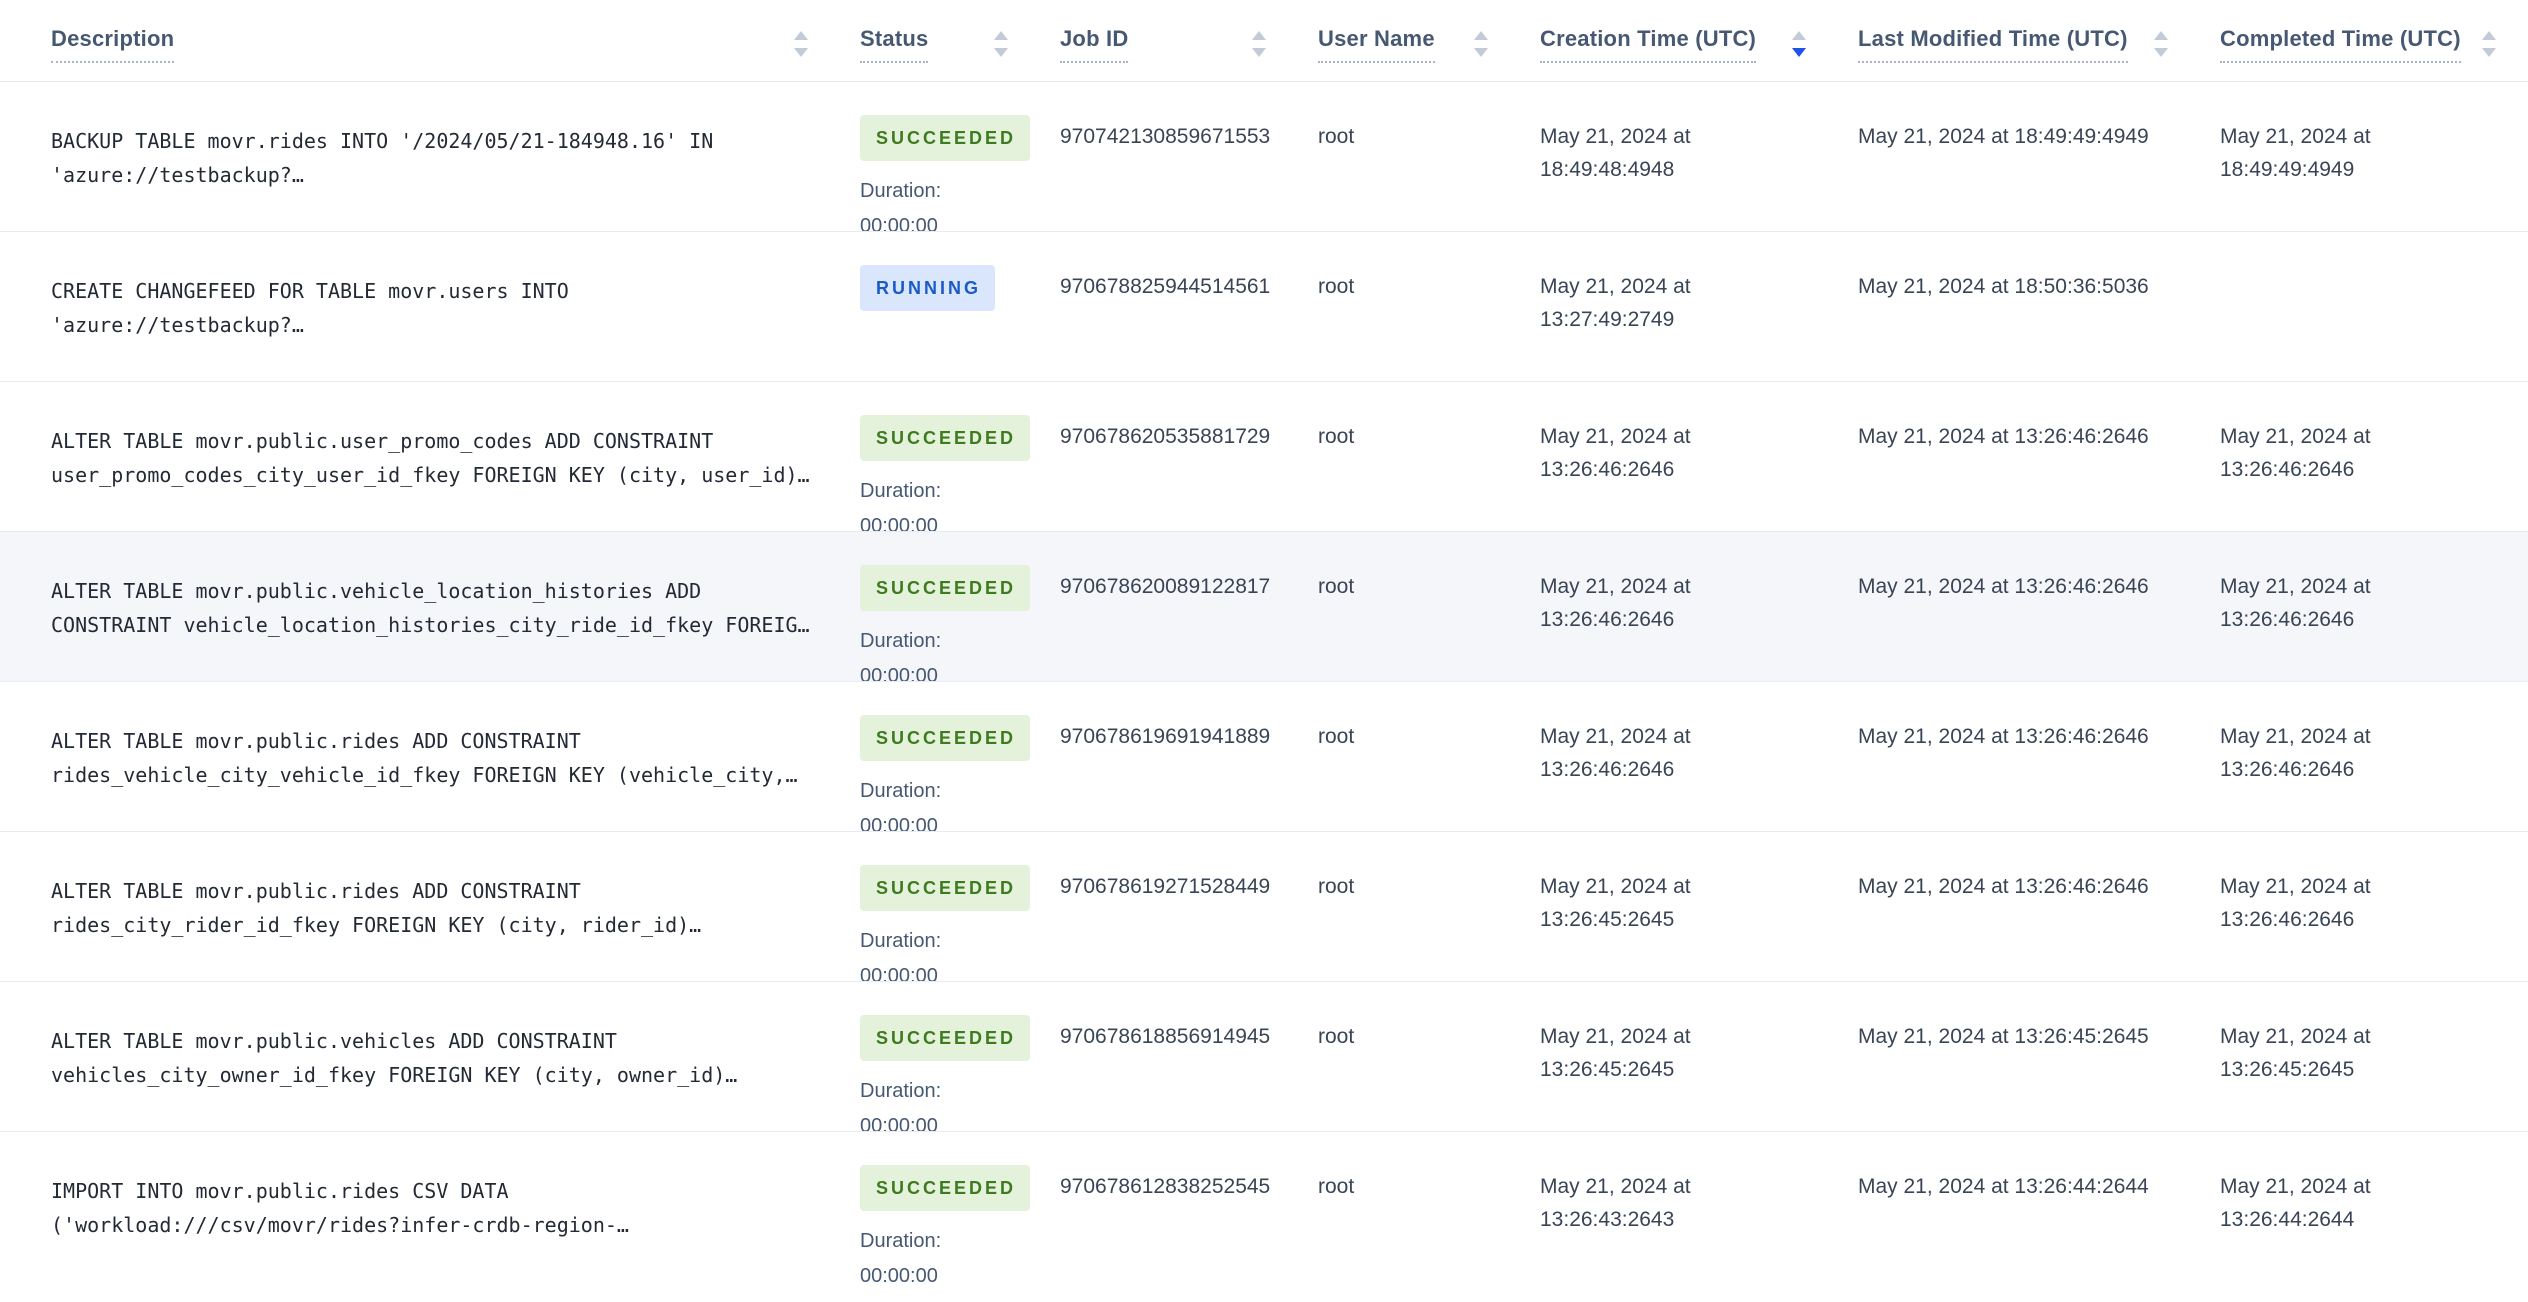 The width and height of the screenshot is (2528, 1302). I want to click on job-id-cell: 970678620535881729, so click(1165, 436).